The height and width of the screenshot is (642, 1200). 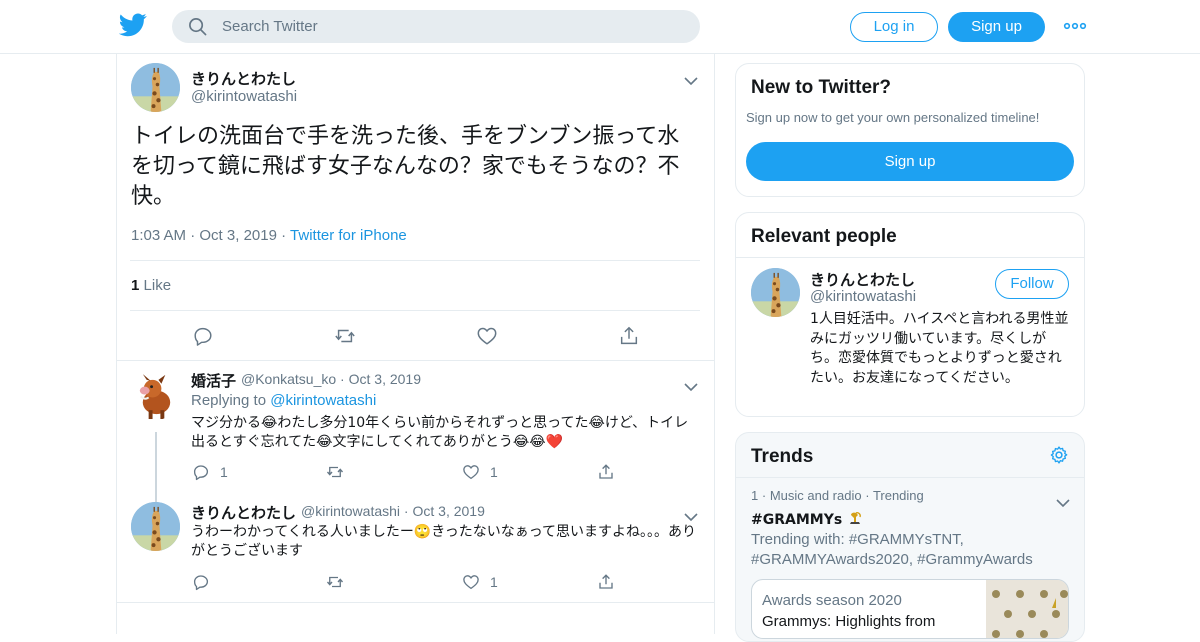 What do you see at coordinates (855, 518) in the screenshot?
I see `grammy-icon` at bounding box center [855, 518].